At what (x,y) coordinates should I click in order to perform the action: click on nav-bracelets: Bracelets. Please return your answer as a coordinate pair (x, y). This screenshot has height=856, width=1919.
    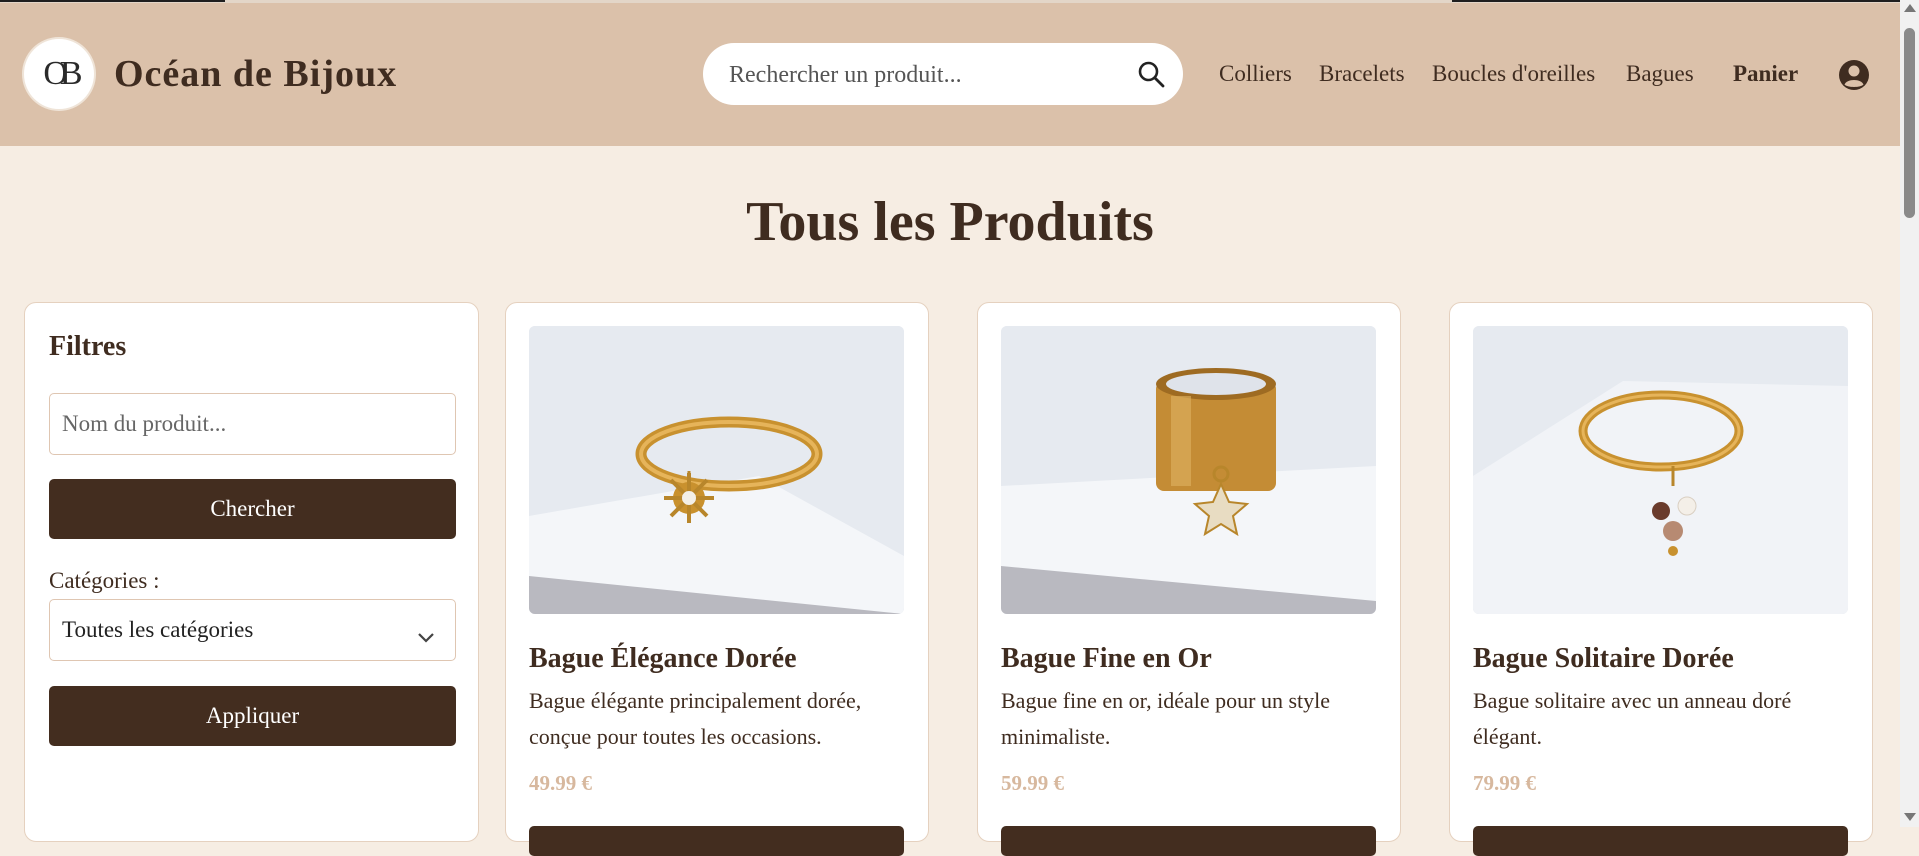
    Looking at the image, I should click on (1362, 74).